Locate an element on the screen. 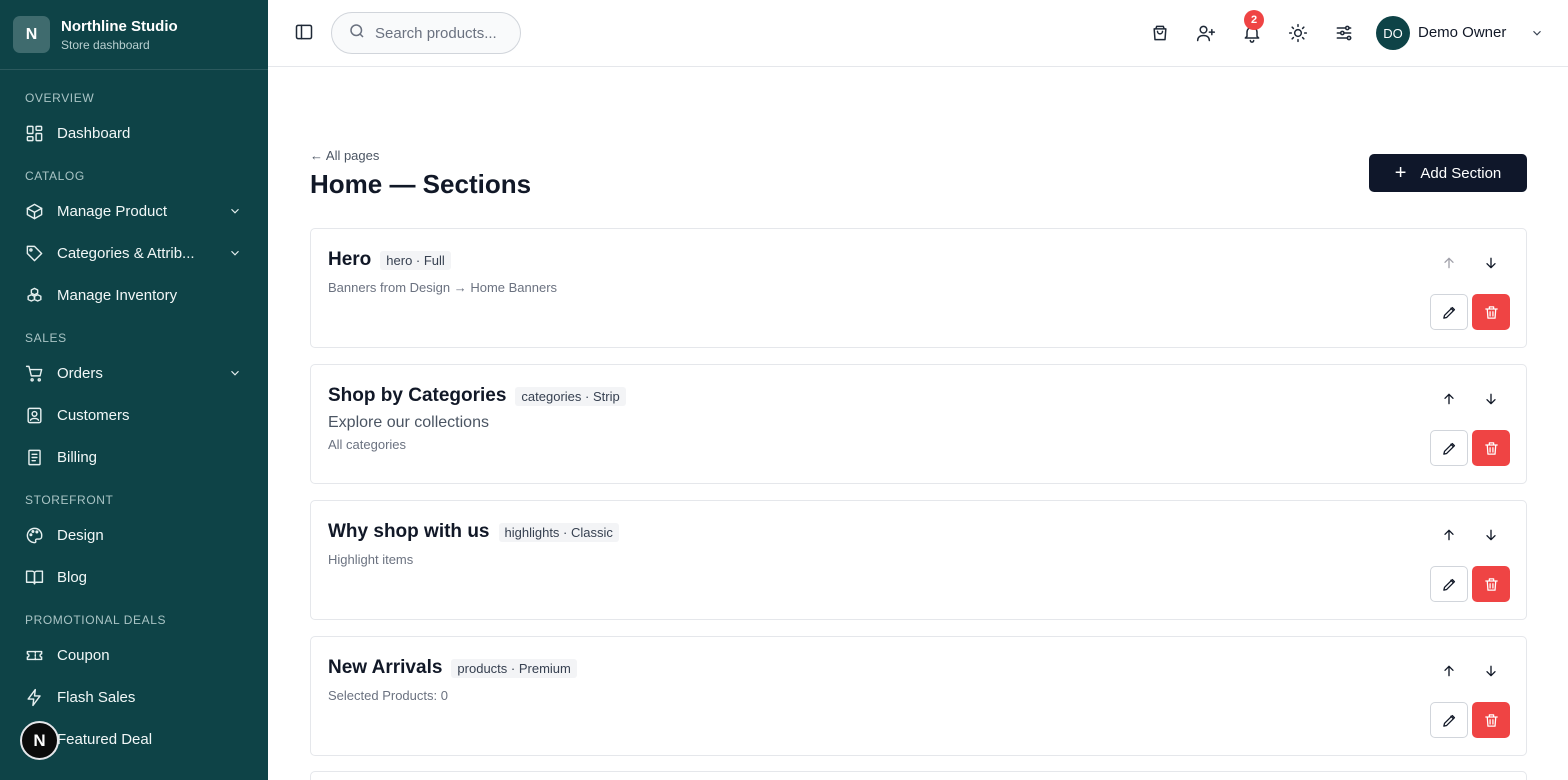 This screenshot has height=780, width=1568. sidebar-item-label: Coupon is located at coordinates (83, 655).